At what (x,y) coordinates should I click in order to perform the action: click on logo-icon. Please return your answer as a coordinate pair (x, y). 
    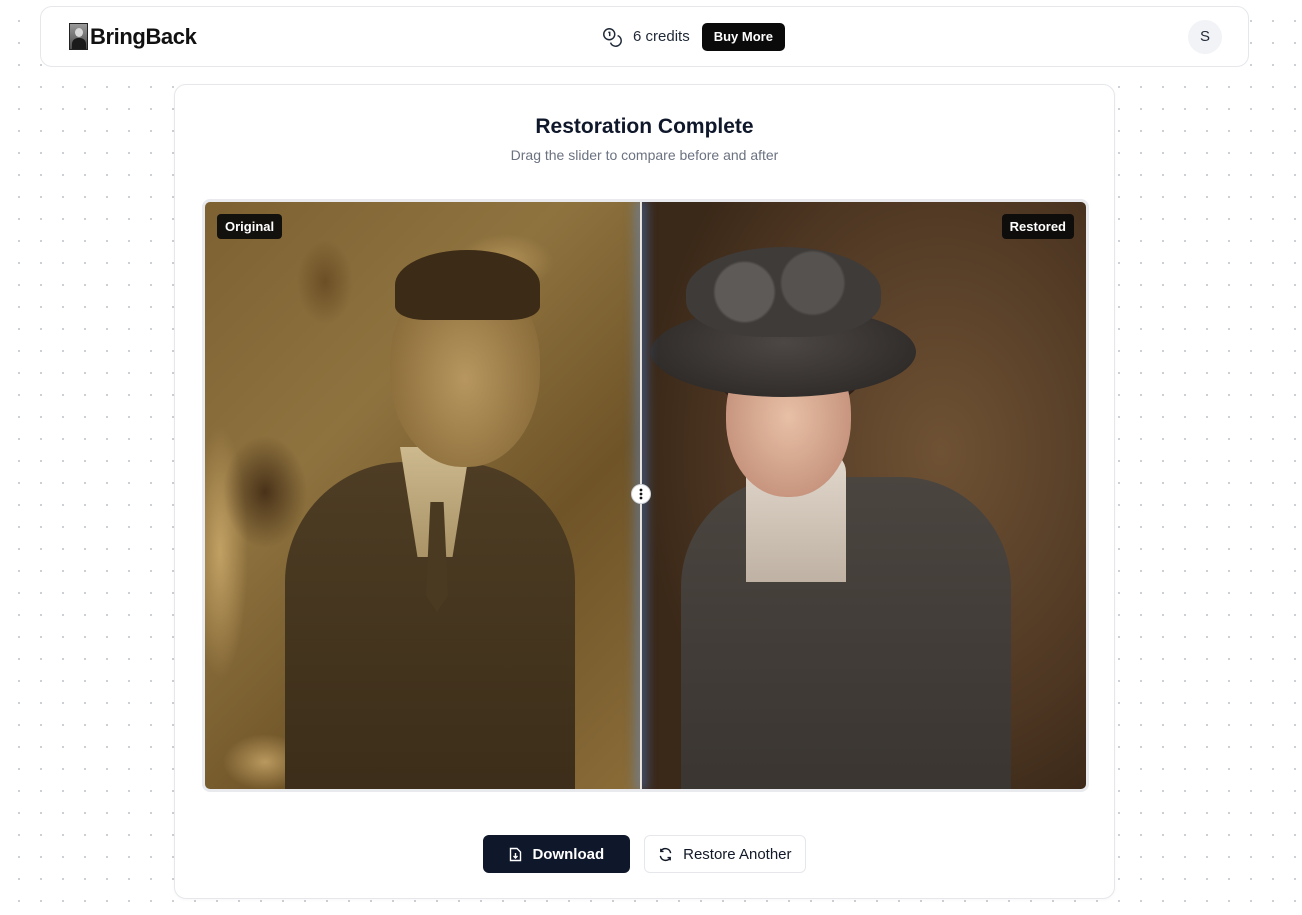
    Looking at the image, I should click on (78, 36).